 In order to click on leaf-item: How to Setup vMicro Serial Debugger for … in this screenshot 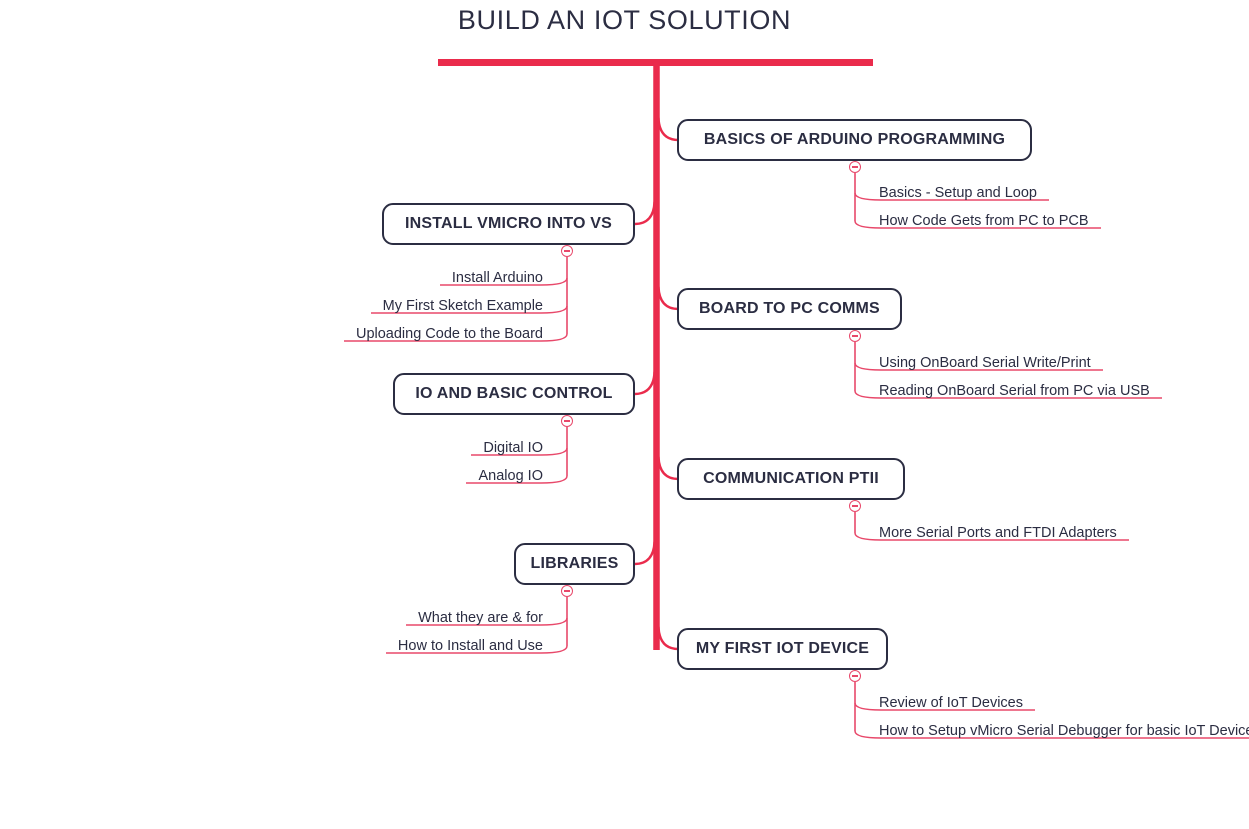, I will do `click(1064, 731)`.